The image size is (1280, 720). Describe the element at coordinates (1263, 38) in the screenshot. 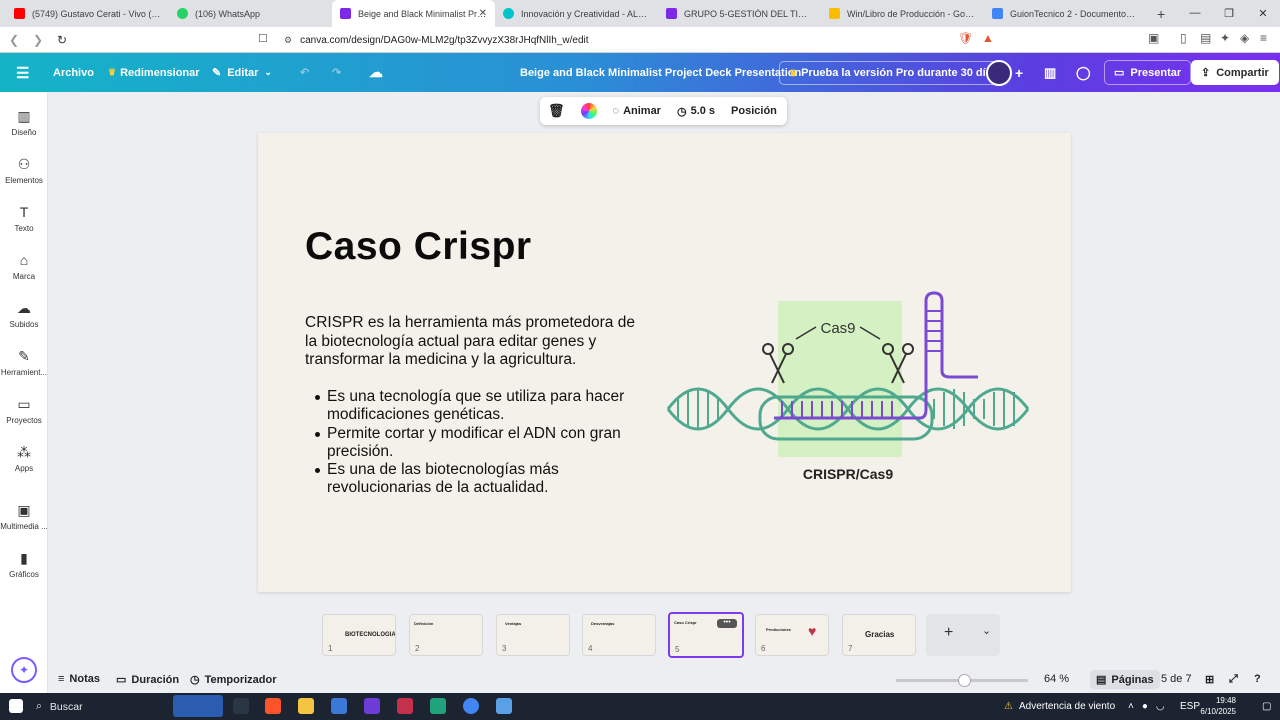

I see `menu-icon: ≡` at that location.